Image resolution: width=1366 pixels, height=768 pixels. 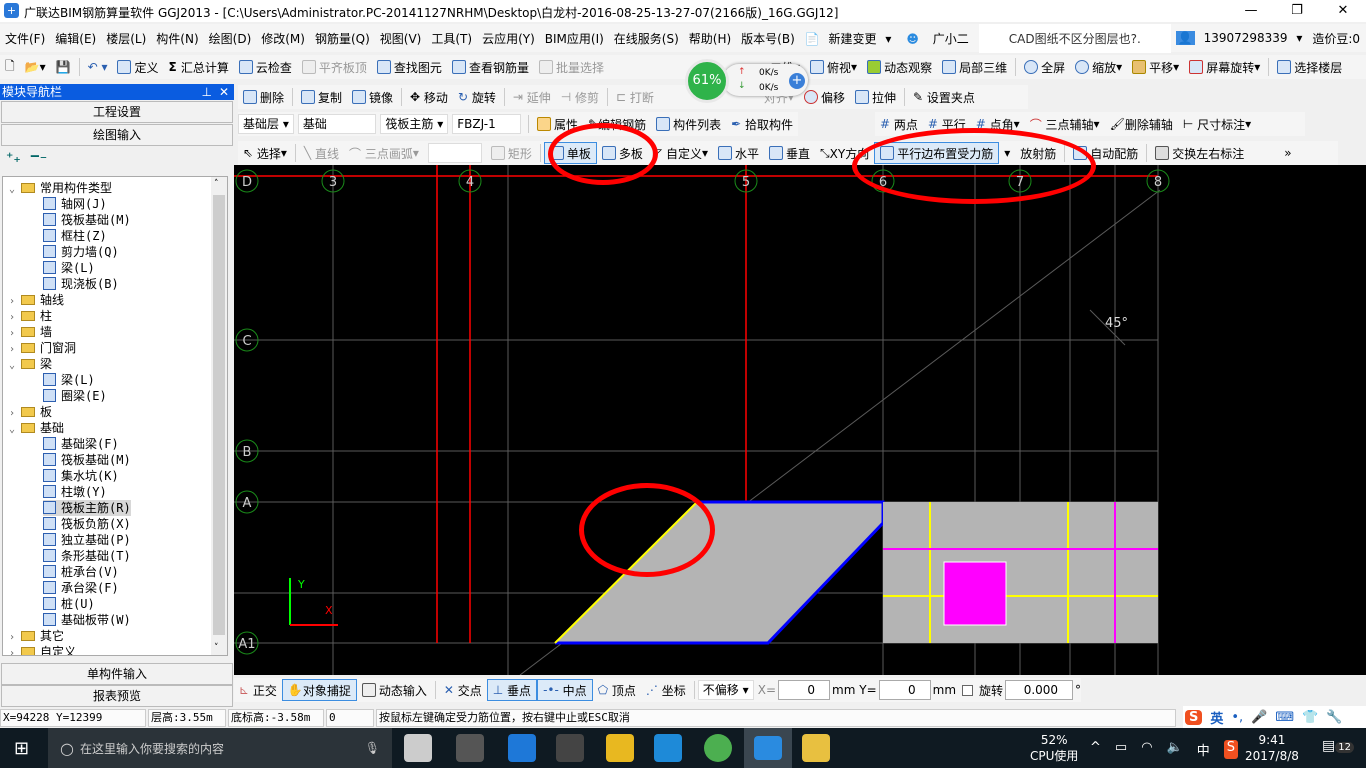 I want to click on orbit-button: 动态观察, so click(x=899, y=67).